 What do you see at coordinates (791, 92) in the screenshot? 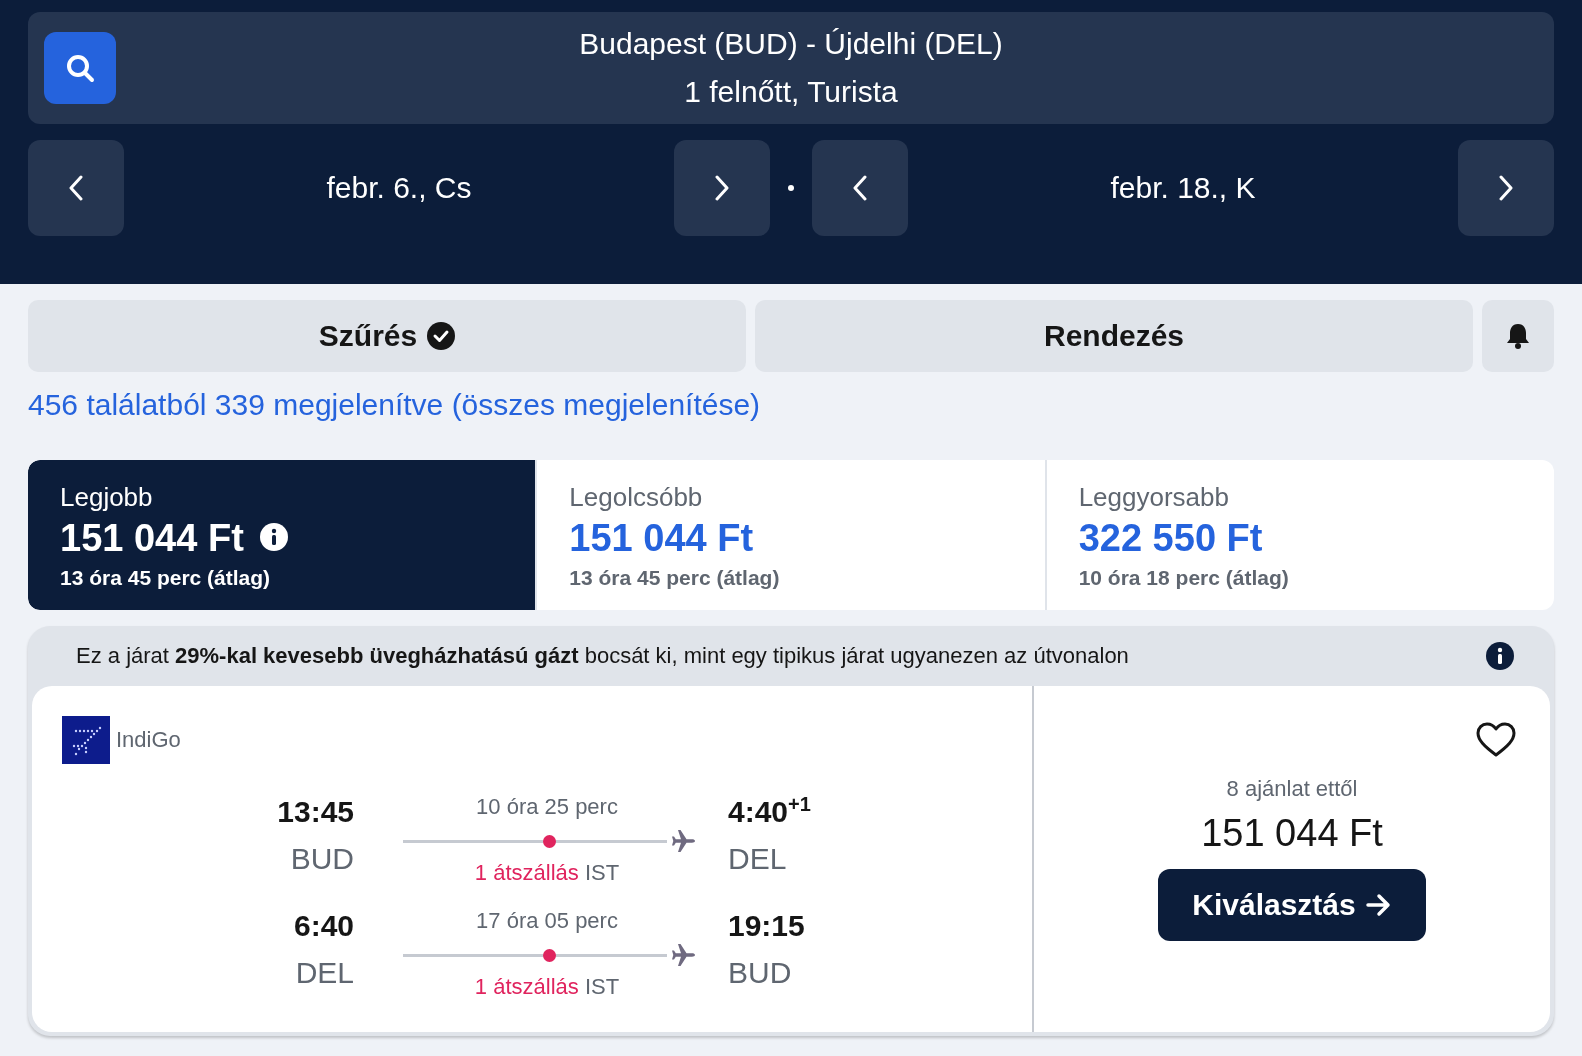
I see `passengers-text: 1 felnőtt, Turista` at bounding box center [791, 92].